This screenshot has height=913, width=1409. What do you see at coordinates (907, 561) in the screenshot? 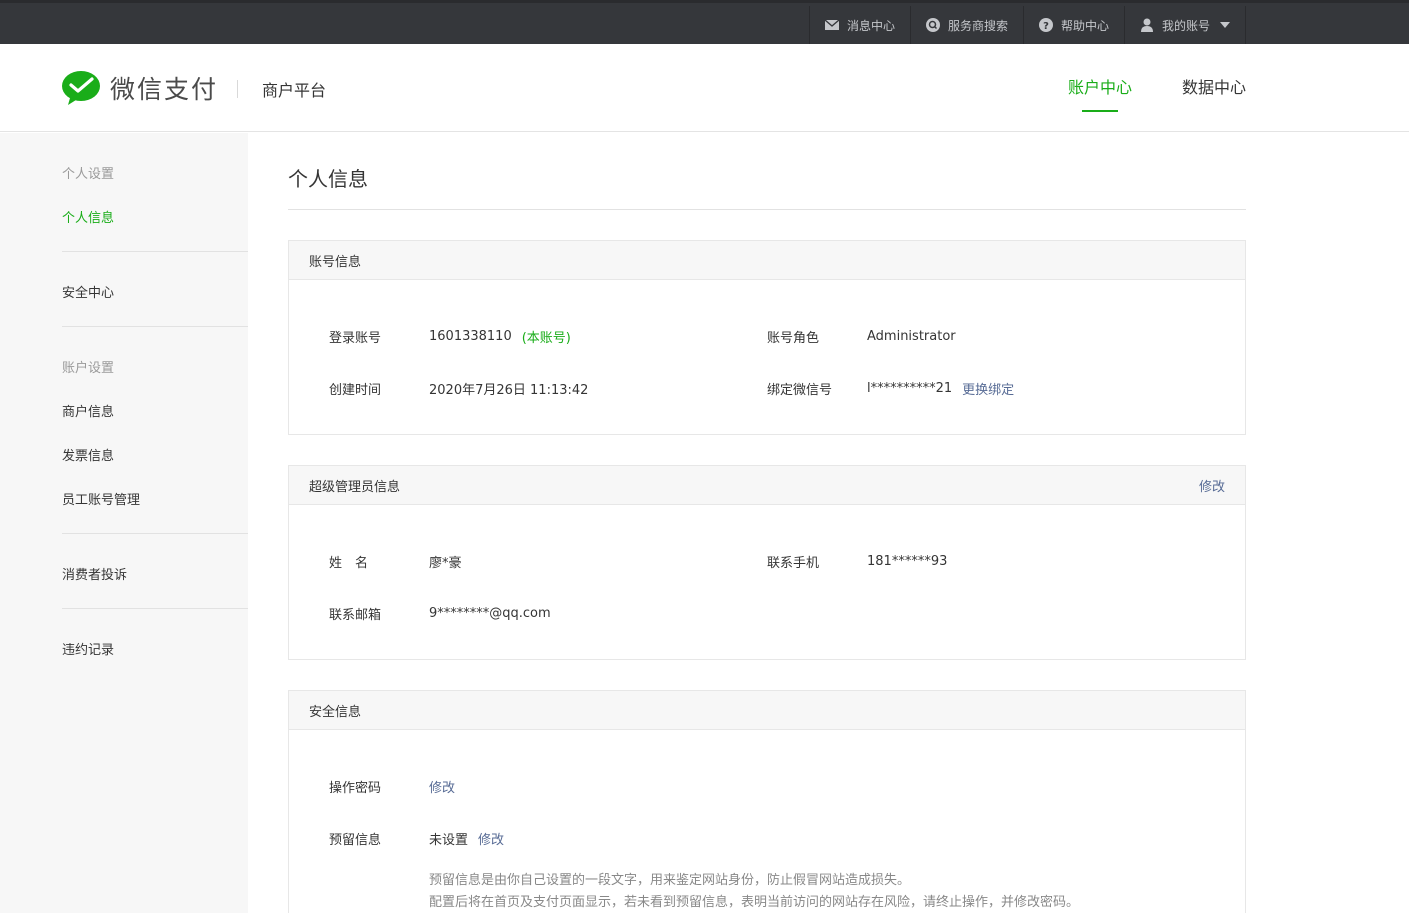
I see `admin-phone-value: 181******93` at bounding box center [907, 561].